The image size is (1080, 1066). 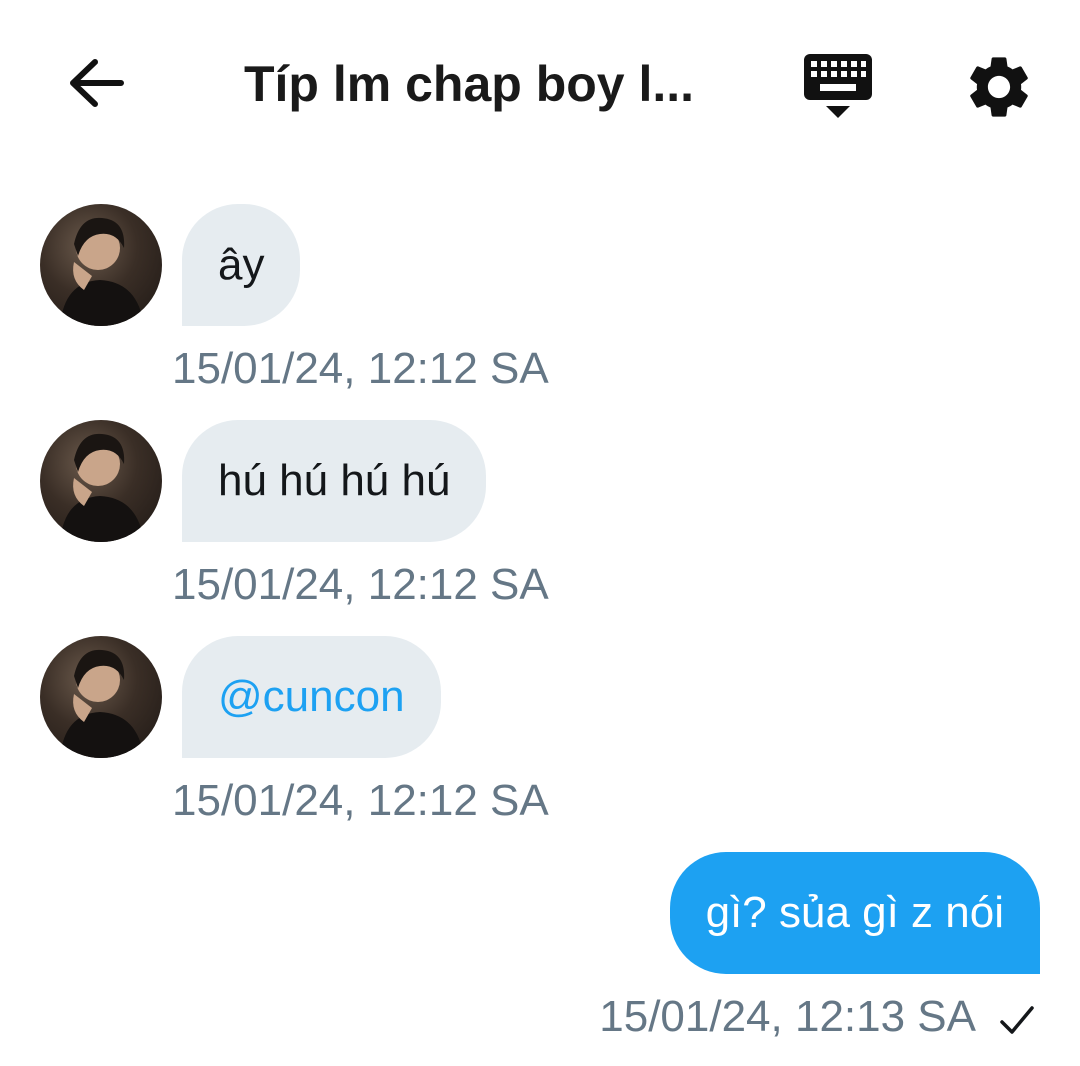 I want to click on arrow-left-icon, so click(x=97, y=83).